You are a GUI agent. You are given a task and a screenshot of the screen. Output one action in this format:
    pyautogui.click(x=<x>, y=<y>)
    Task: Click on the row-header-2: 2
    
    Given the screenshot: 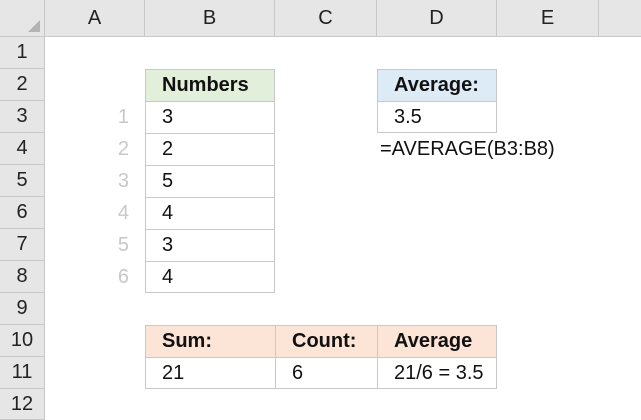 What is the action you would take?
    pyautogui.click(x=22, y=85)
    